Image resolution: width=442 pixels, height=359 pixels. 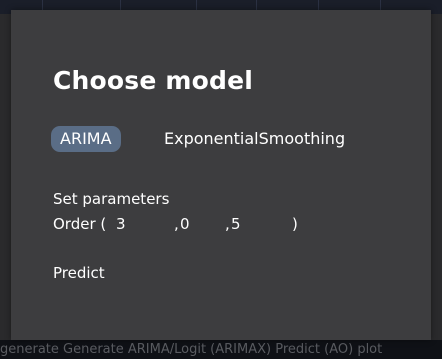 What do you see at coordinates (236, 224) in the screenshot?
I see `order-q-input: 5` at bounding box center [236, 224].